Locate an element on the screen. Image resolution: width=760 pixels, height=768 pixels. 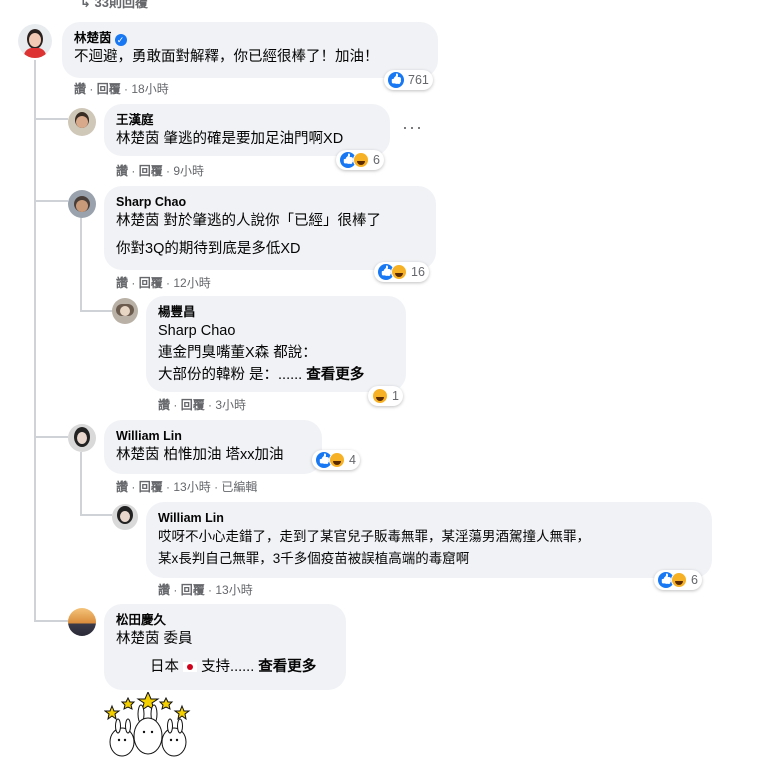
timestamp: 18小時 is located at coordinates (149, 89).